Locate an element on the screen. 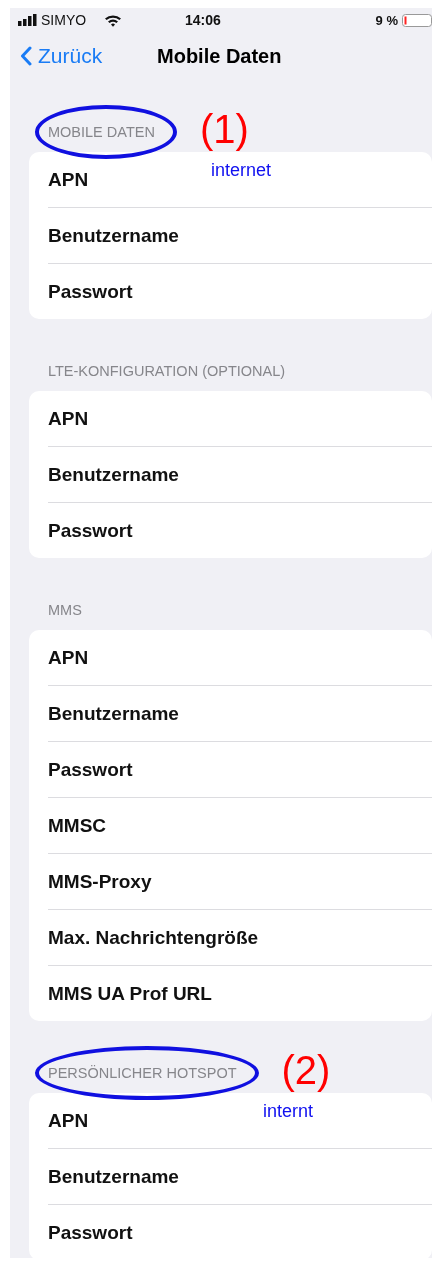  chevron-left-icon is located at coordinates (26, 56).